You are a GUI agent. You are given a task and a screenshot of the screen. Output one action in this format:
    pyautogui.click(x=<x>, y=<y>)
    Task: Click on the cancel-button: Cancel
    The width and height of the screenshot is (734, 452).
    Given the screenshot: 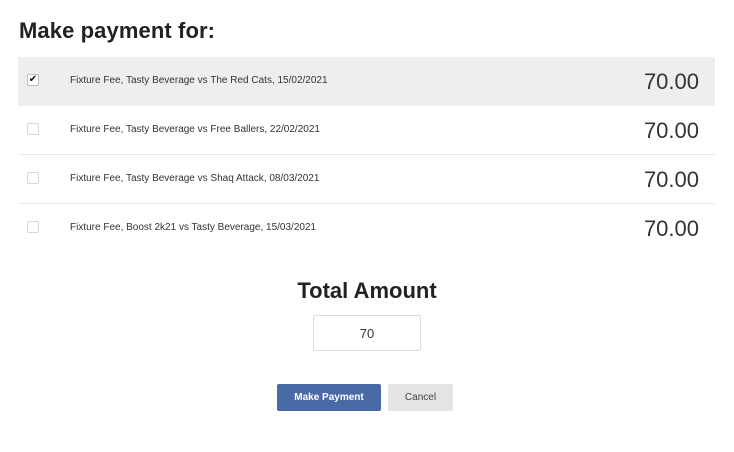 What is the action you would take?
    pyautogui.click(x=420, y=397)
    